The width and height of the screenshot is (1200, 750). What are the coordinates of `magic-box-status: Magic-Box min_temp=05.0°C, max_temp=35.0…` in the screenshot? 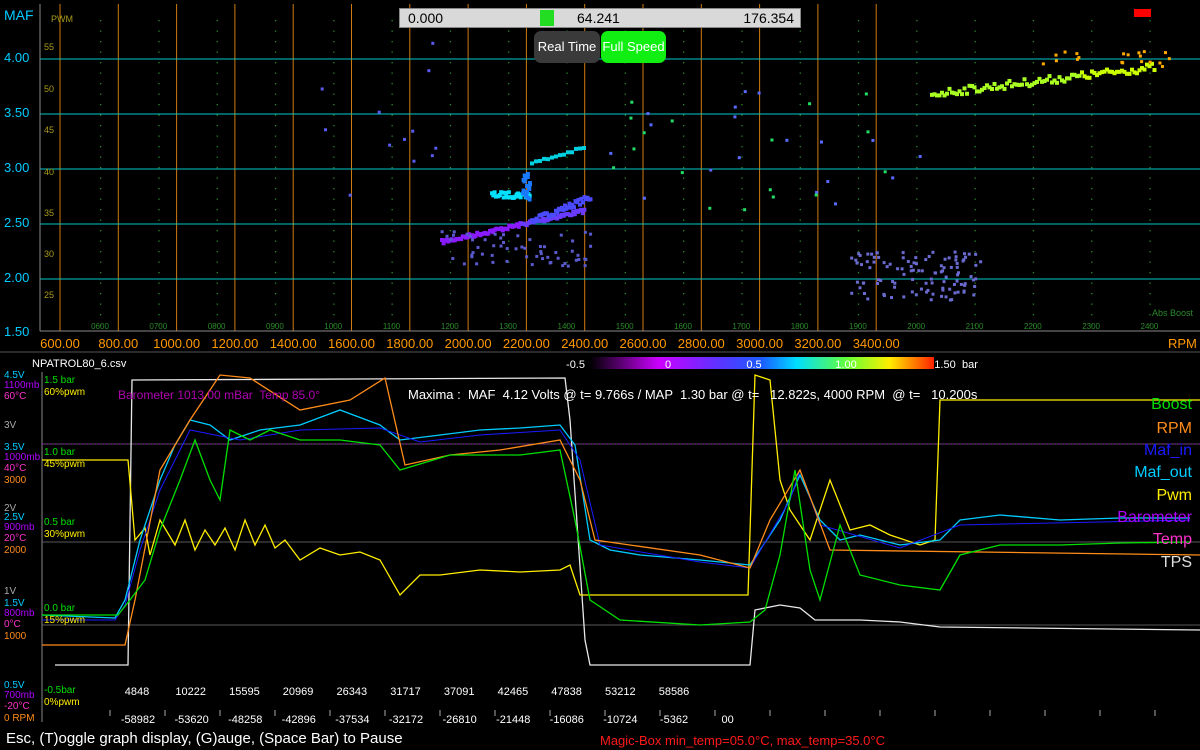 It's located at (742, 740).